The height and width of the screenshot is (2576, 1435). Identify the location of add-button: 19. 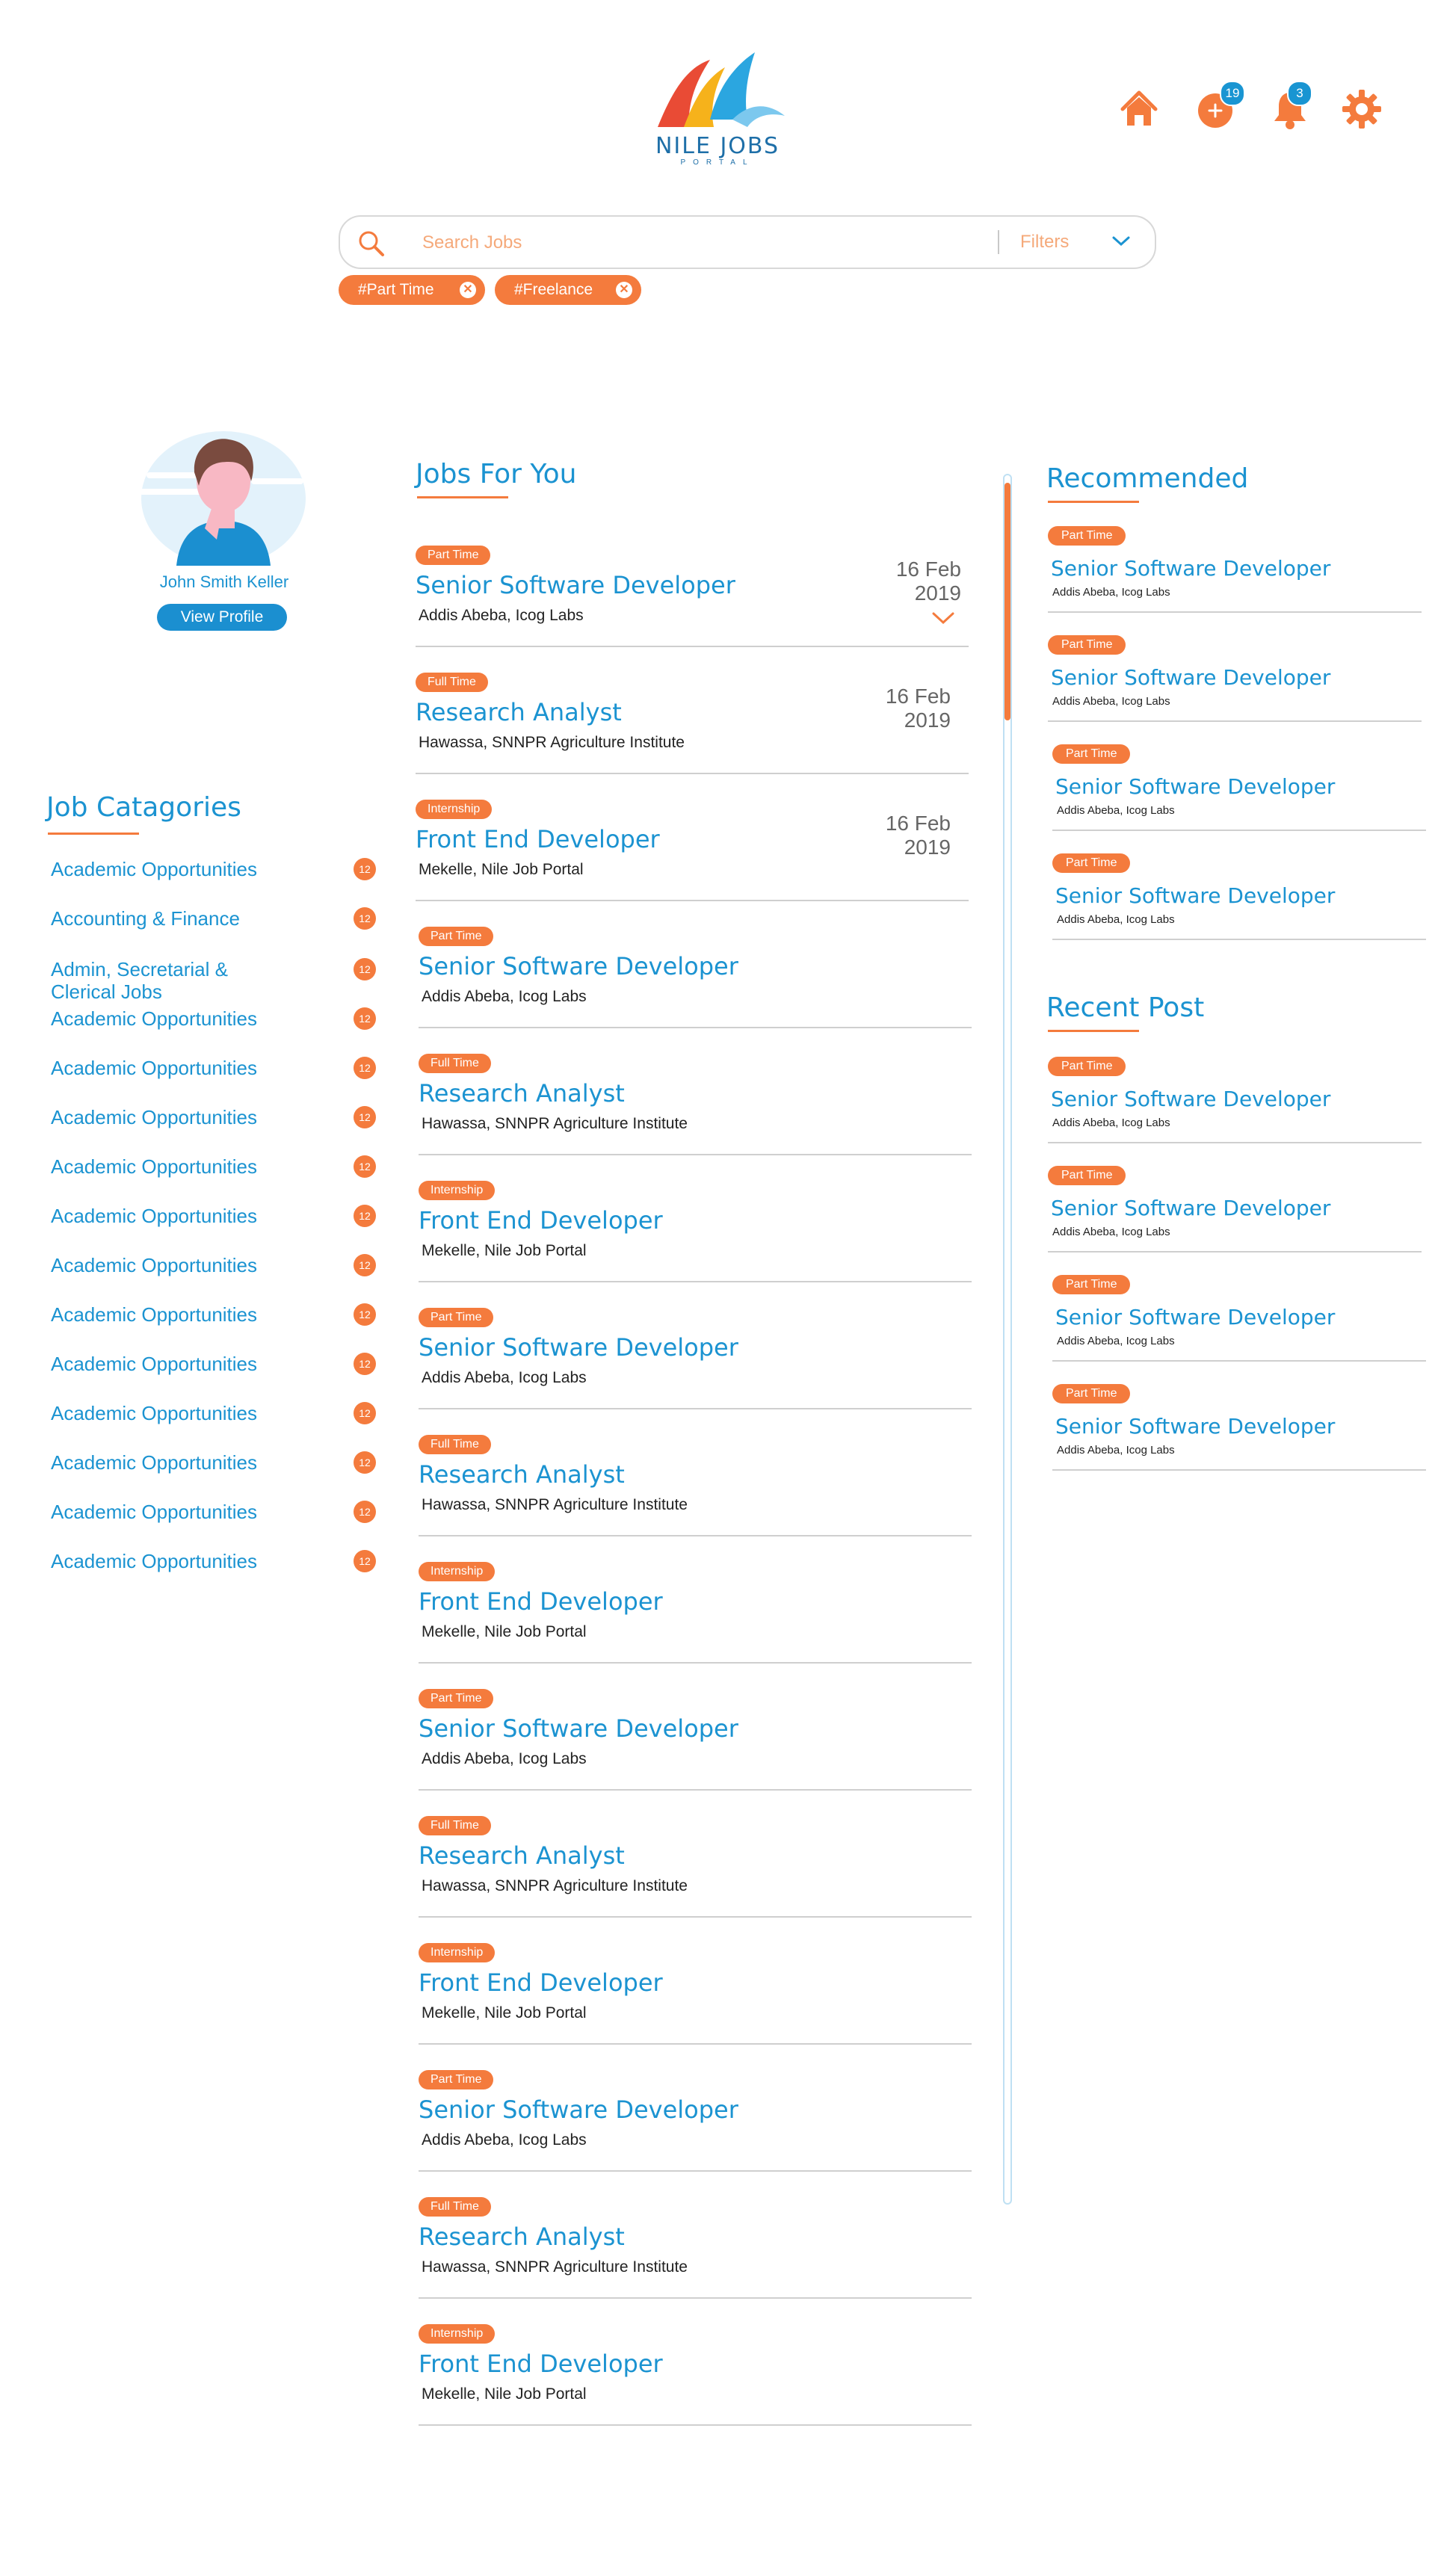
(1221, 106).